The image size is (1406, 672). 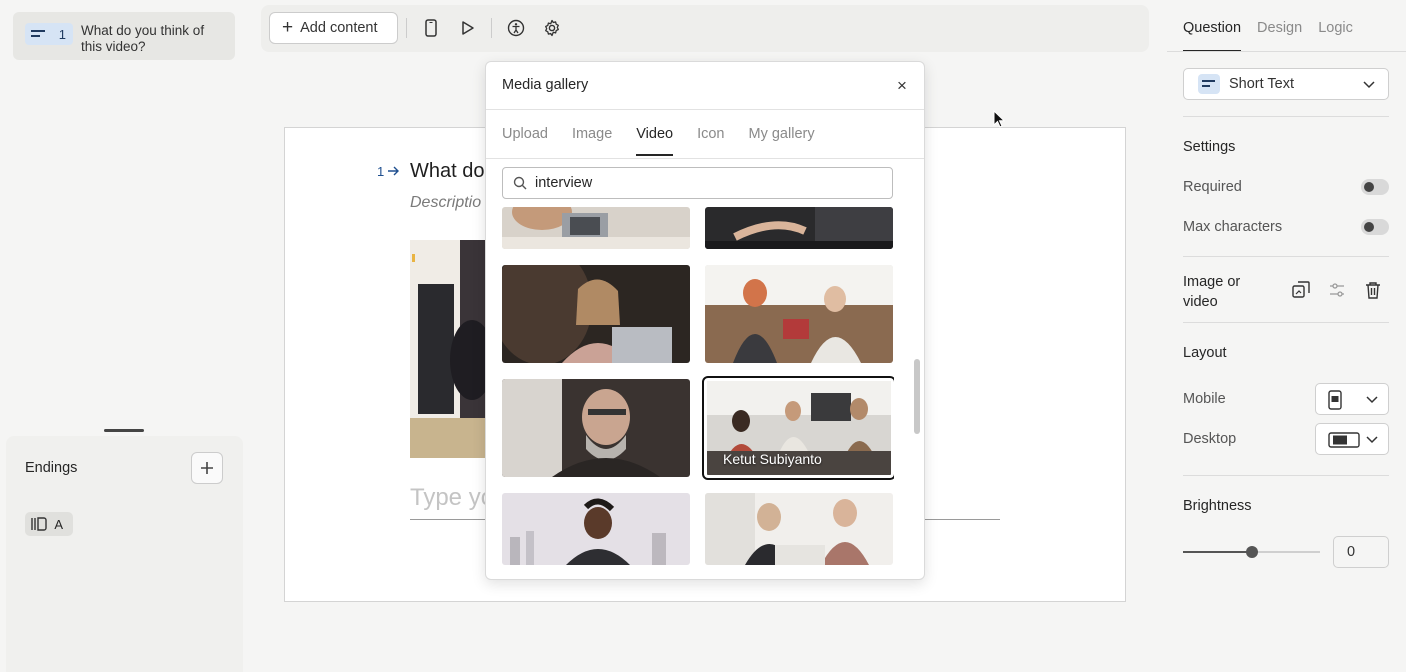 I want to click on play-icon, so click(x=467, y=28).